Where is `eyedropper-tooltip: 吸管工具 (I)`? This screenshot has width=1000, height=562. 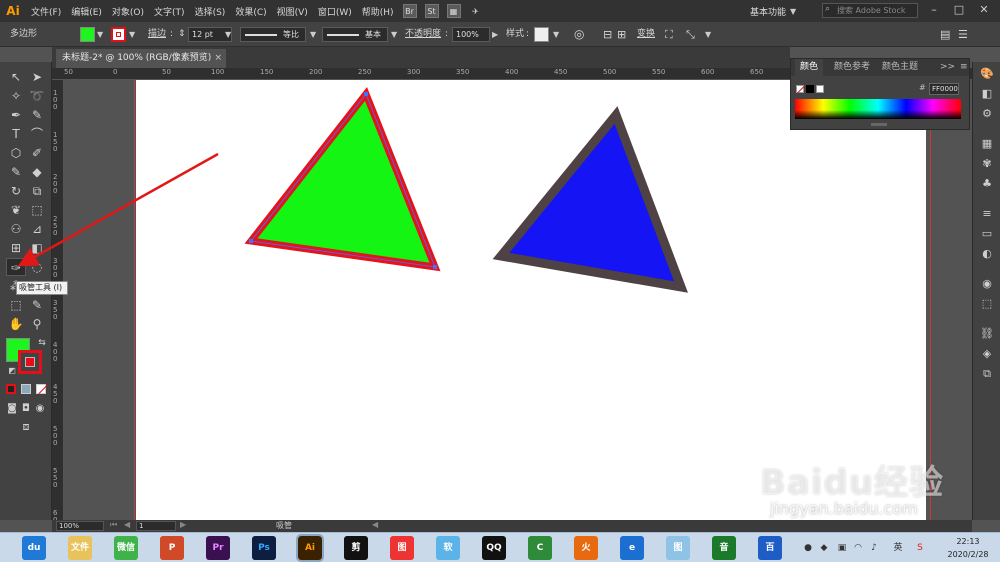 eyedropper-tooltip: 吸管工具 (I) is located at coordinates (42, 288).